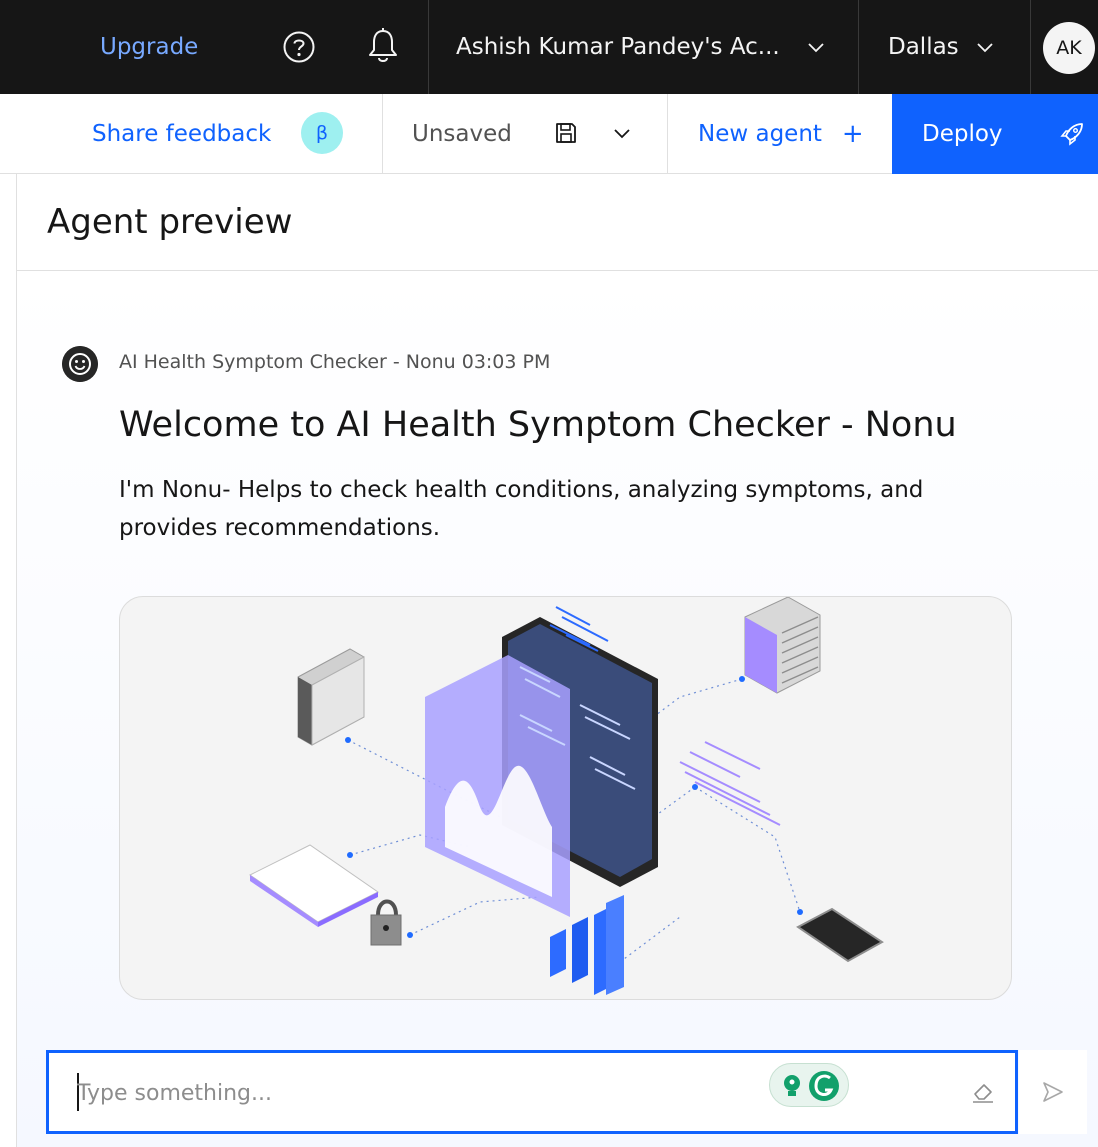  Describe the element at coordinates (170, 222) in the screenshot. I see `panel-title: Agent preview` at that location.